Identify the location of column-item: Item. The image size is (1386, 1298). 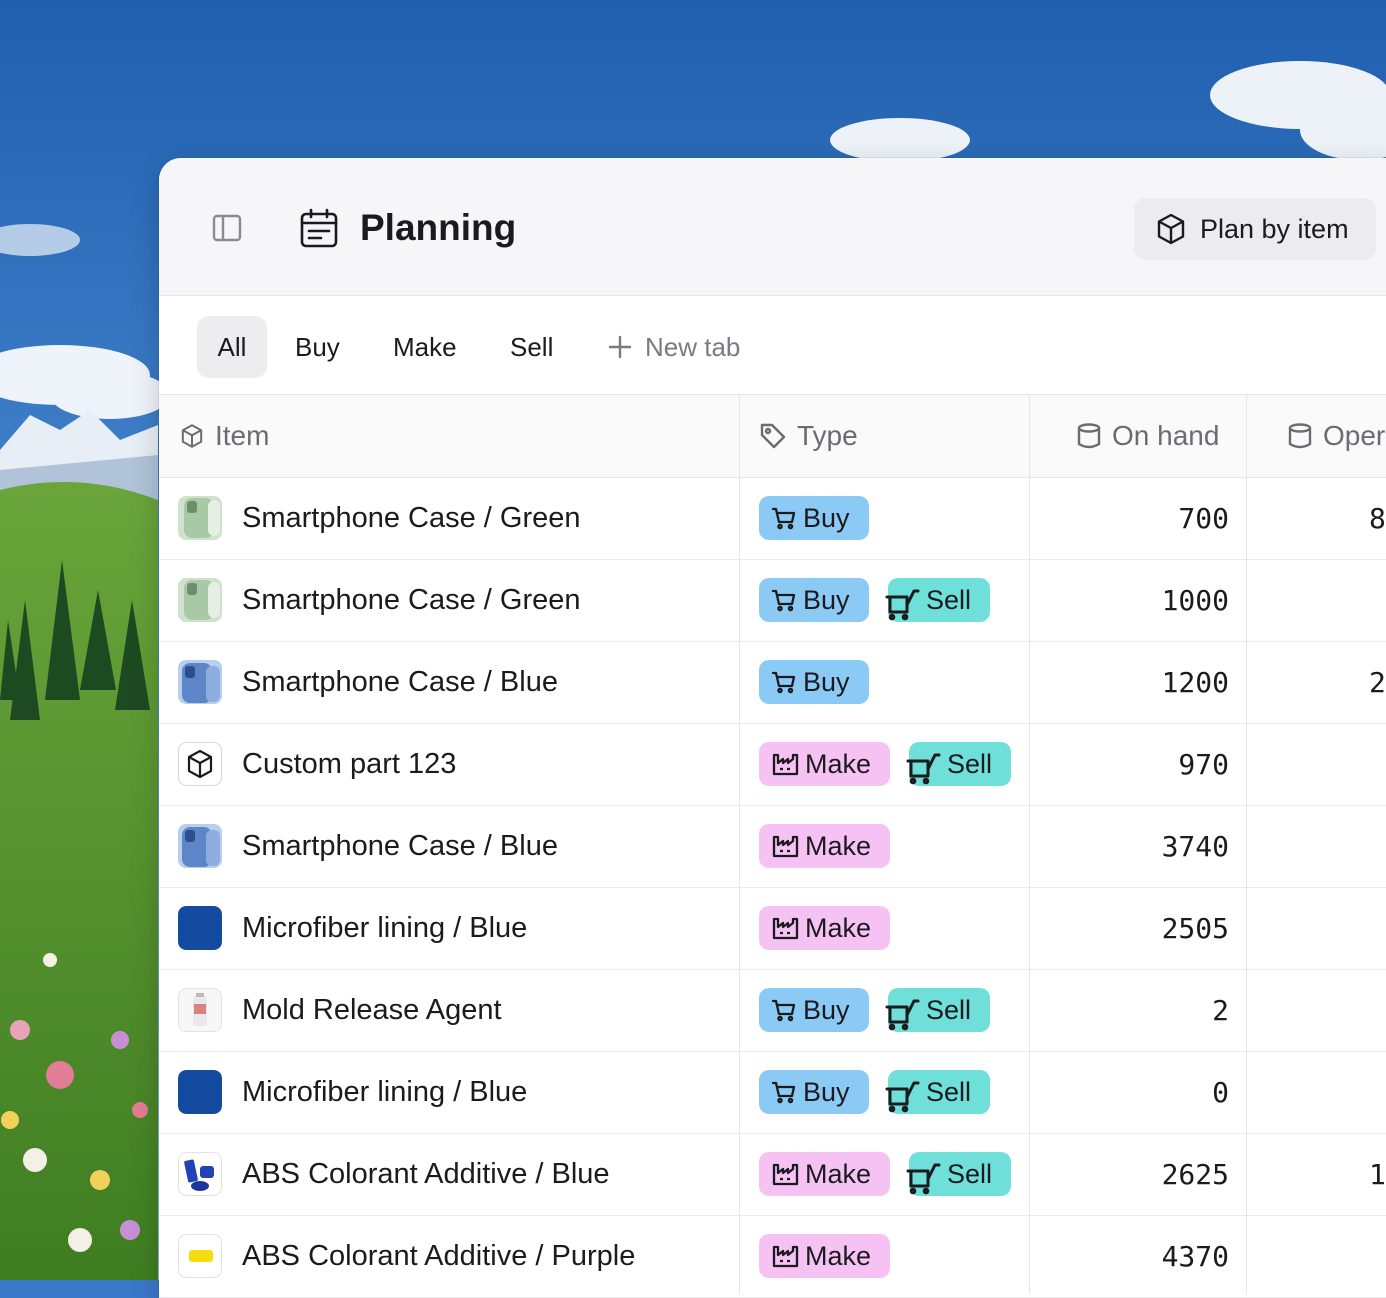
(224, 436).